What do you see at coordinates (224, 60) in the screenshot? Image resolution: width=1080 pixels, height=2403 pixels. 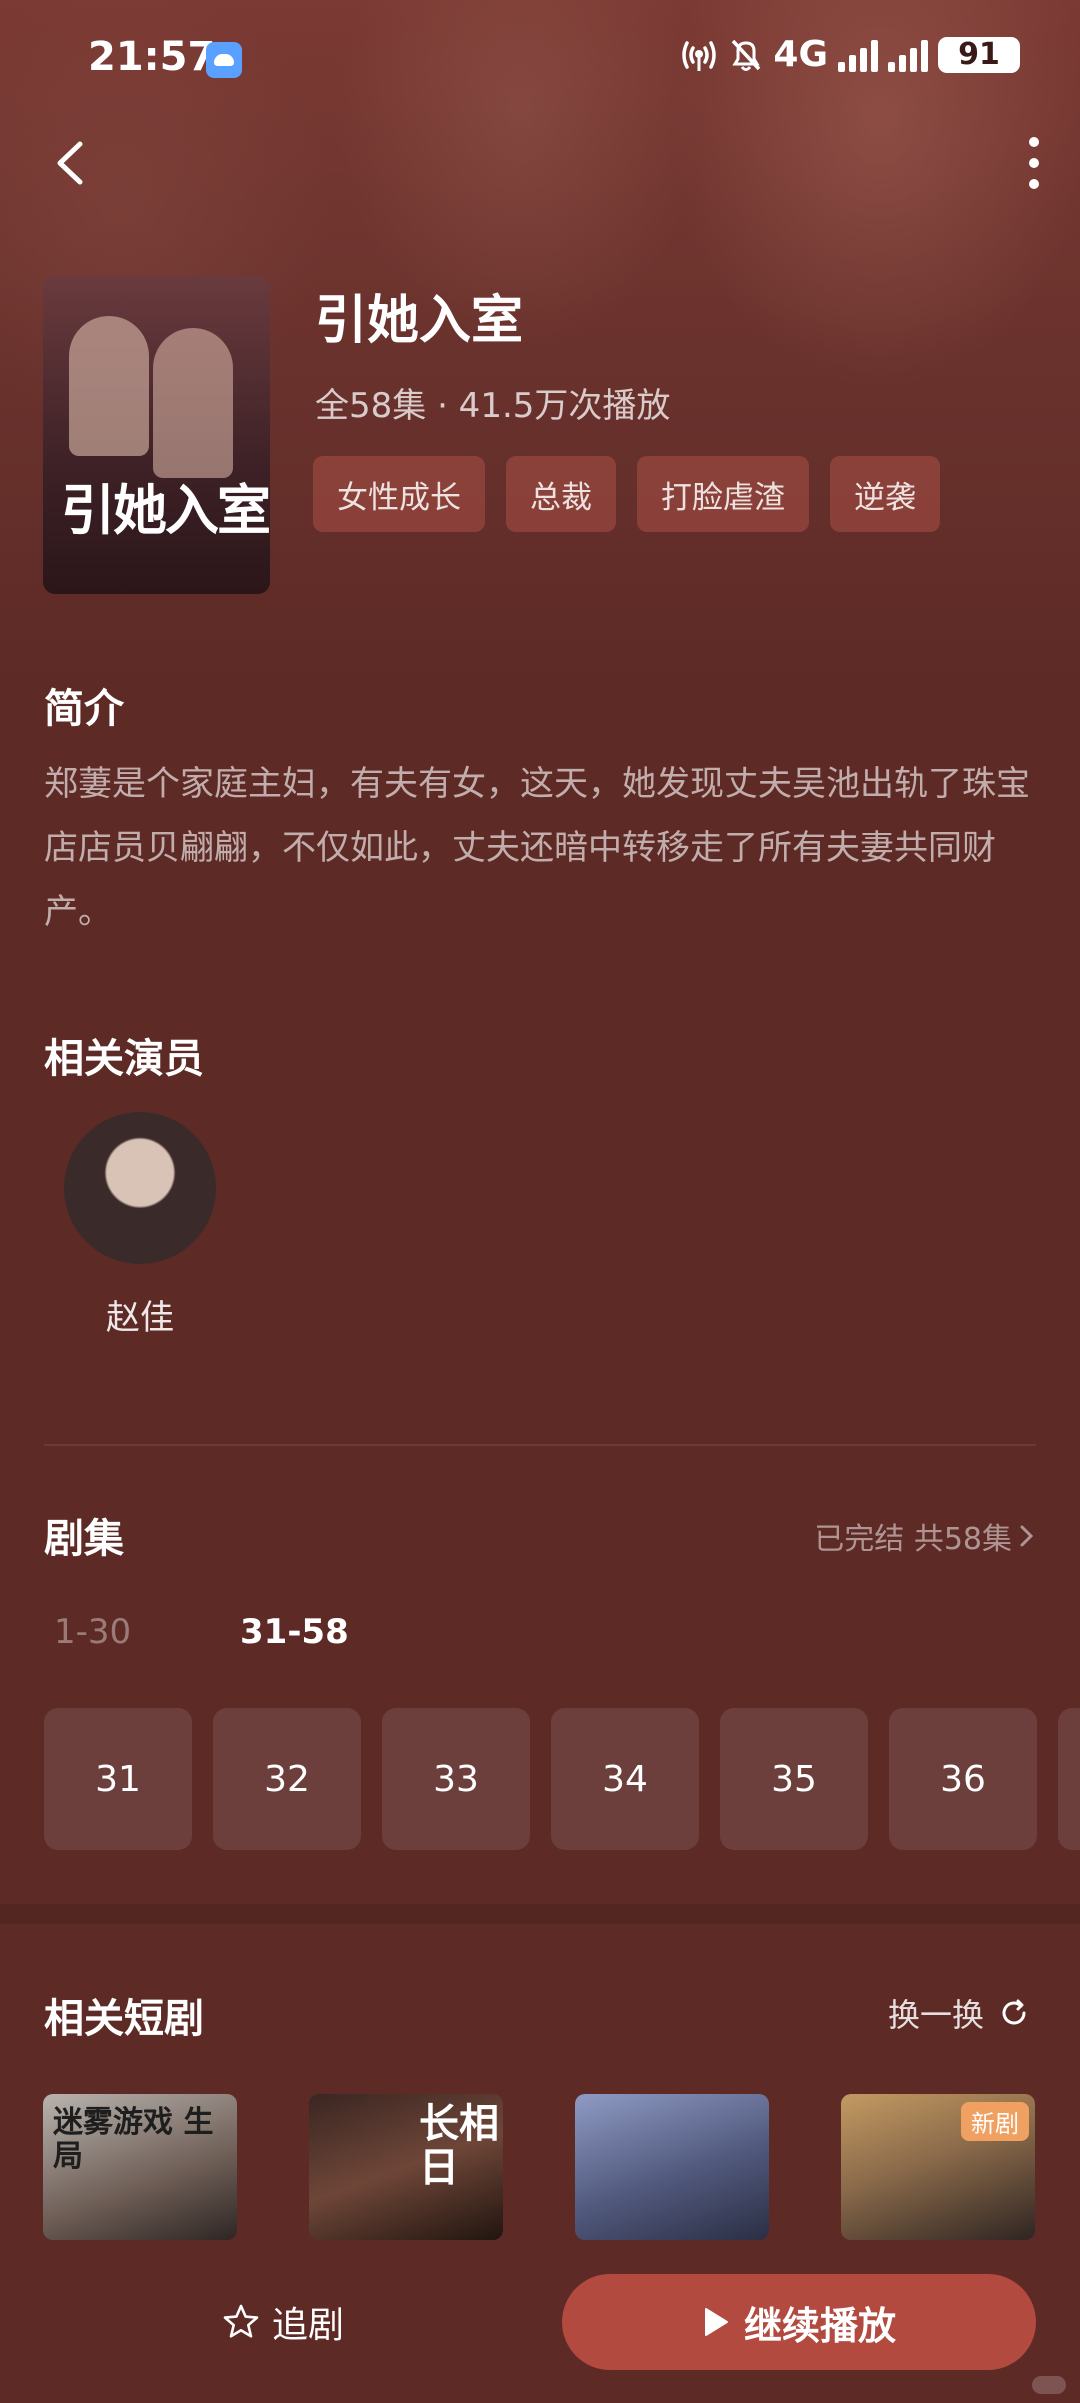 I see `android-app-icon` at bounding box center [224, 60].